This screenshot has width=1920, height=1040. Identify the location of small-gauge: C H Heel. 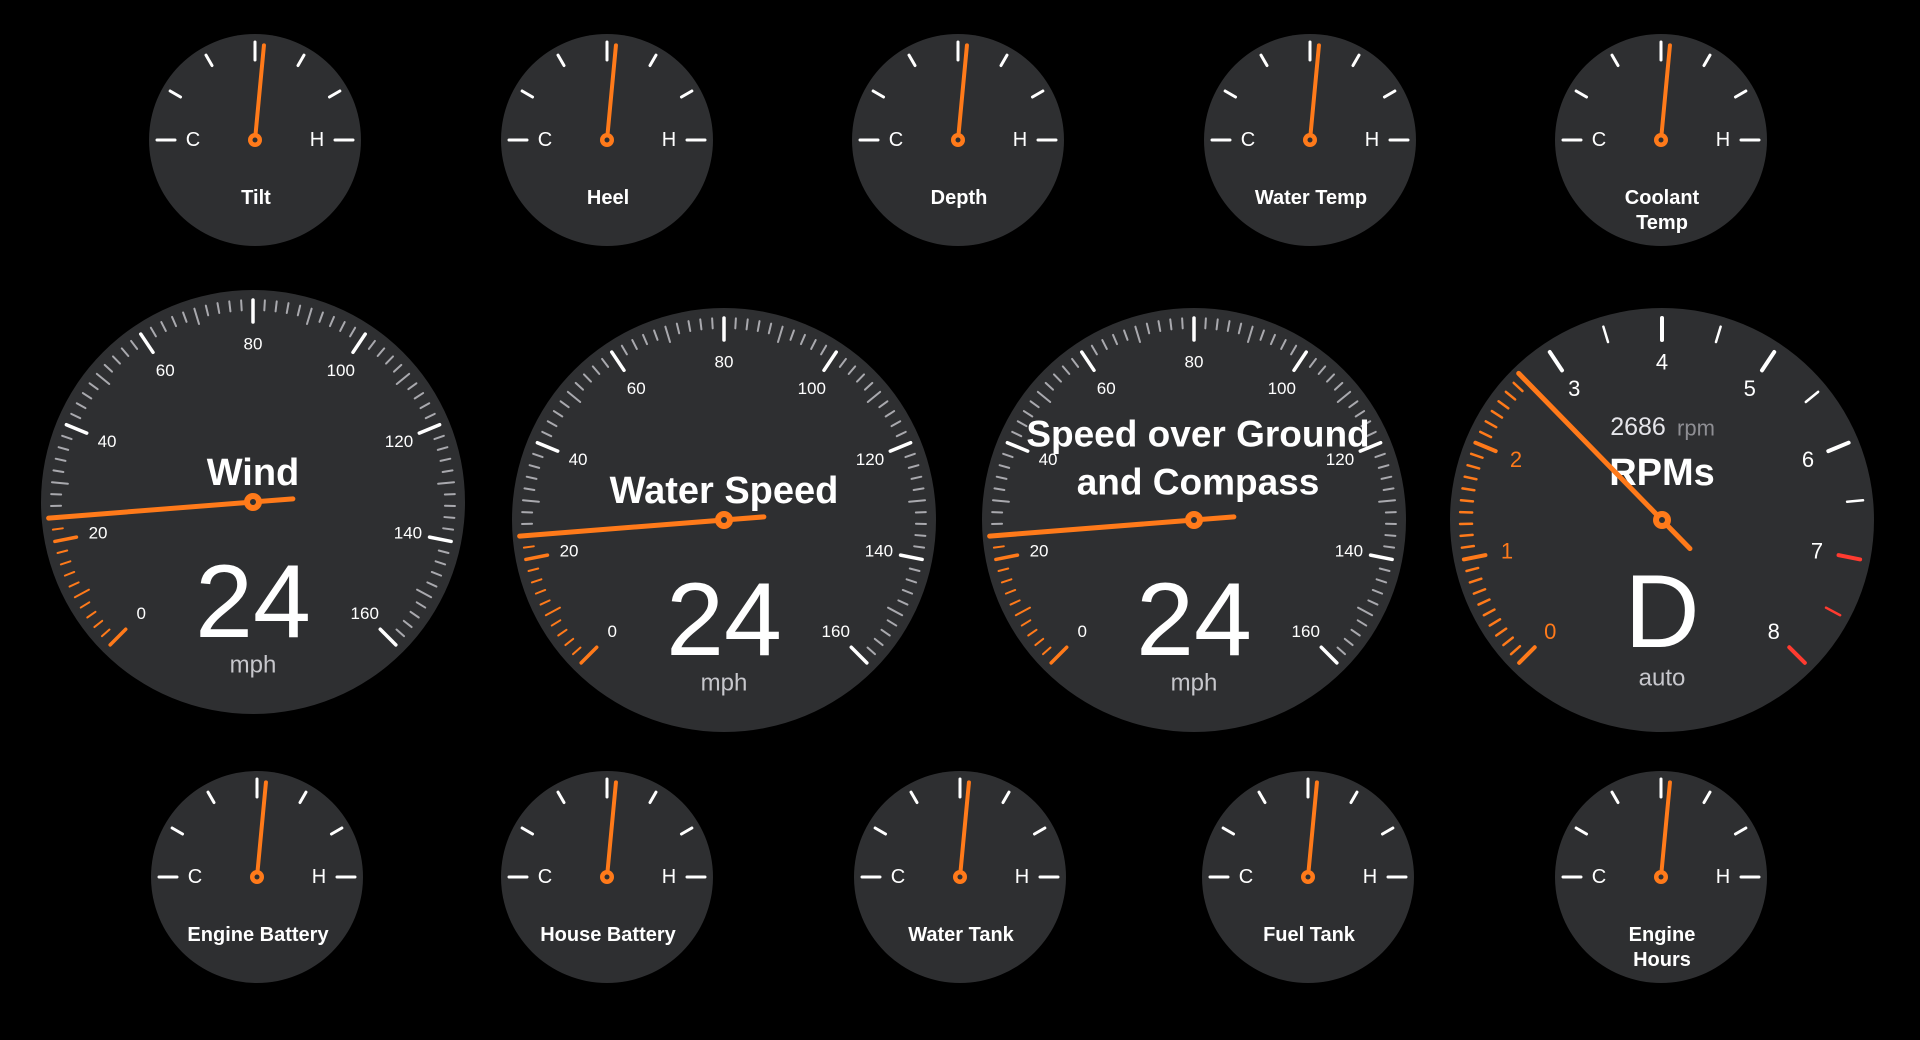
(607, 140).